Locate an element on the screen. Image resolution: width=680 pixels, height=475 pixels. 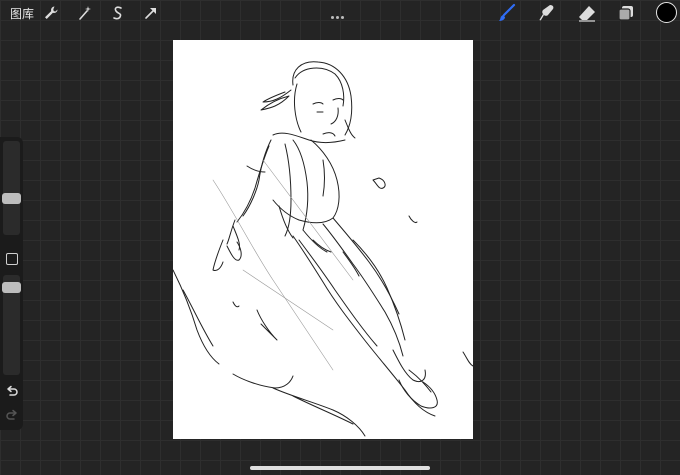
redo-icon is located at coordinates (12, 416).